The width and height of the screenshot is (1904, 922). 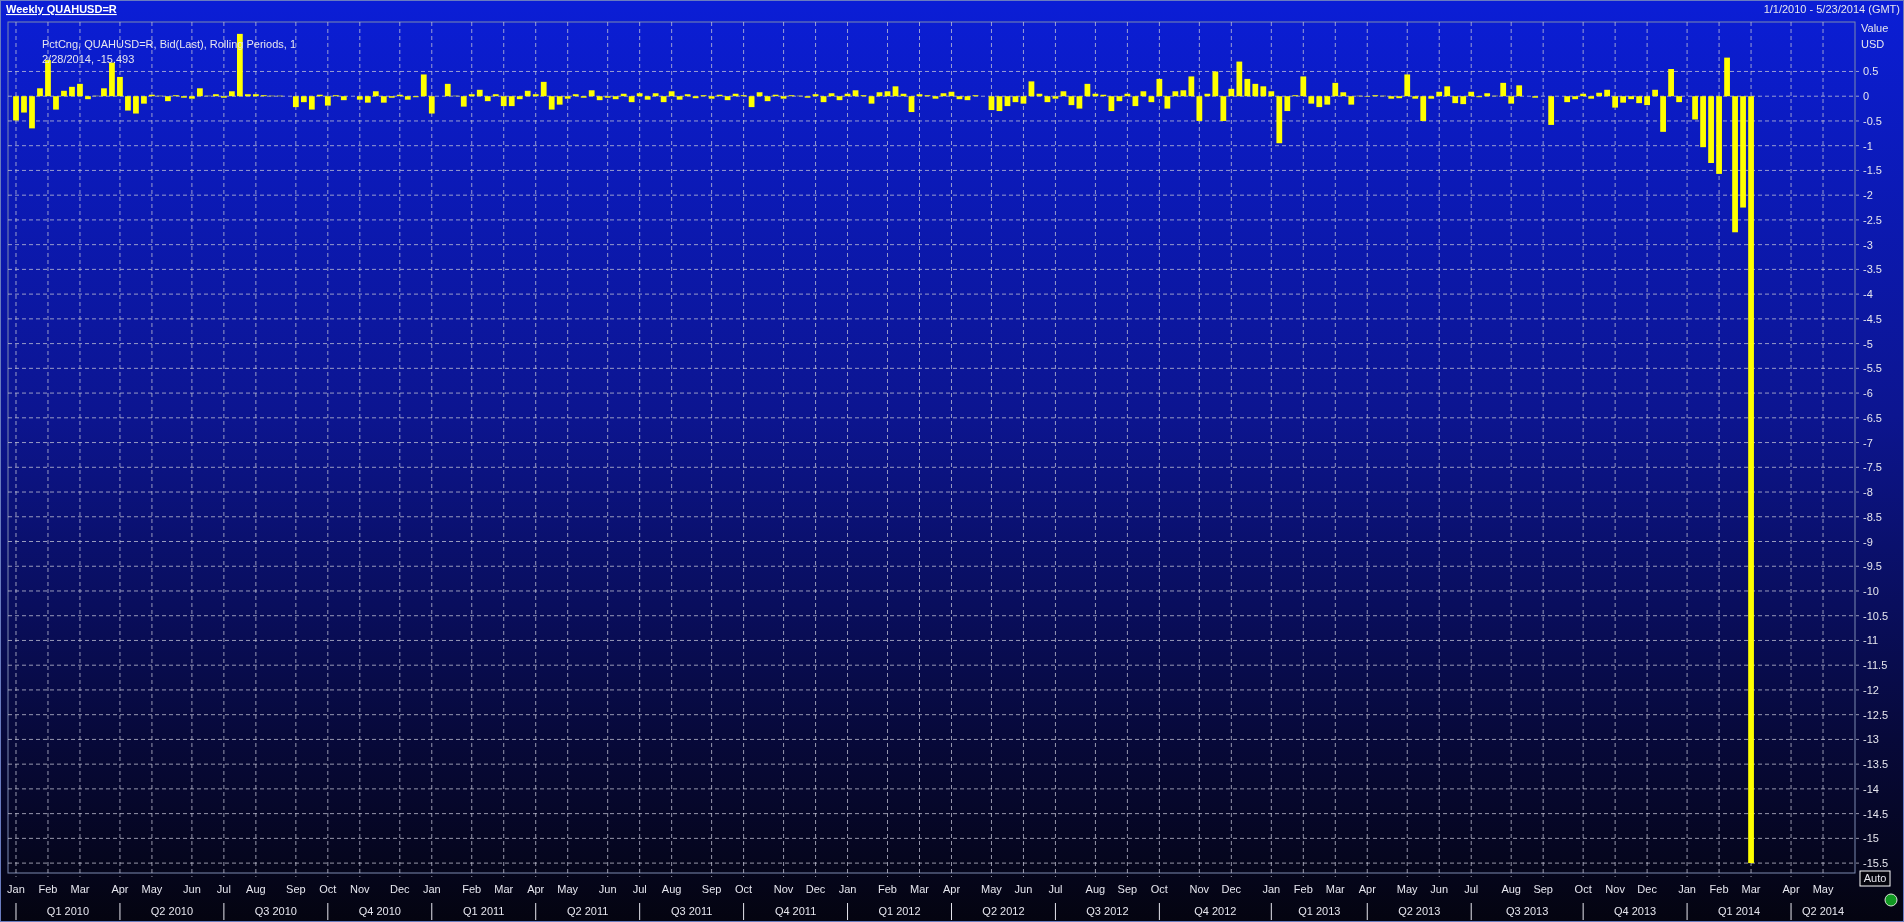 What do you see at coordinates (1868, 343) in the screenshot?
I see `y-axis-label: -5` at bounding box center [1868, 343].